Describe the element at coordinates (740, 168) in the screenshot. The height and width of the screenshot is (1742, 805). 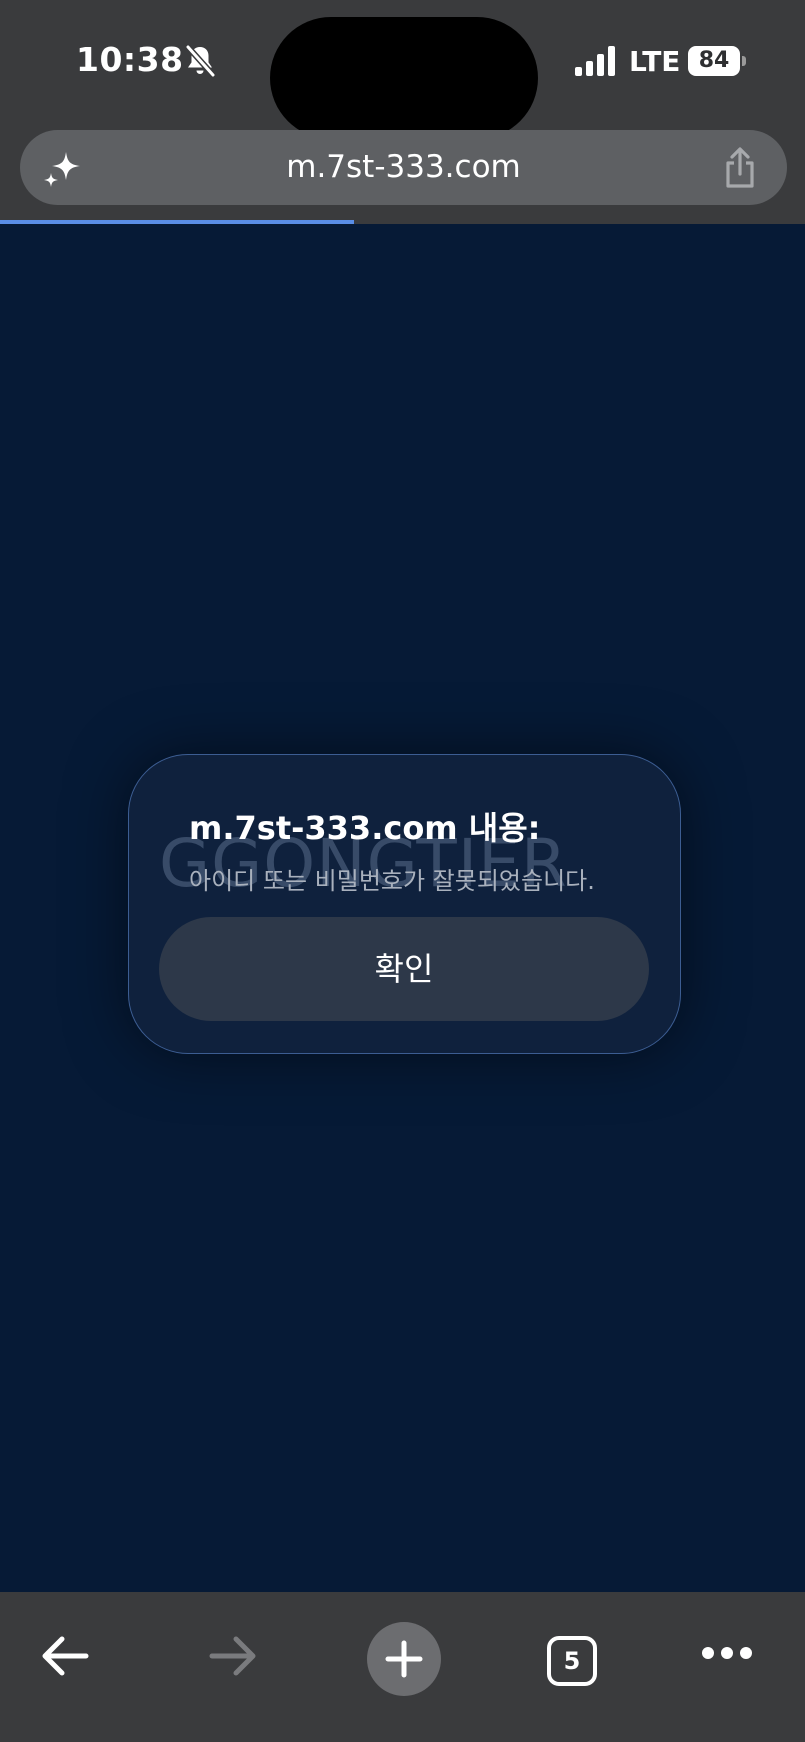
I see `share-icon` at that location.